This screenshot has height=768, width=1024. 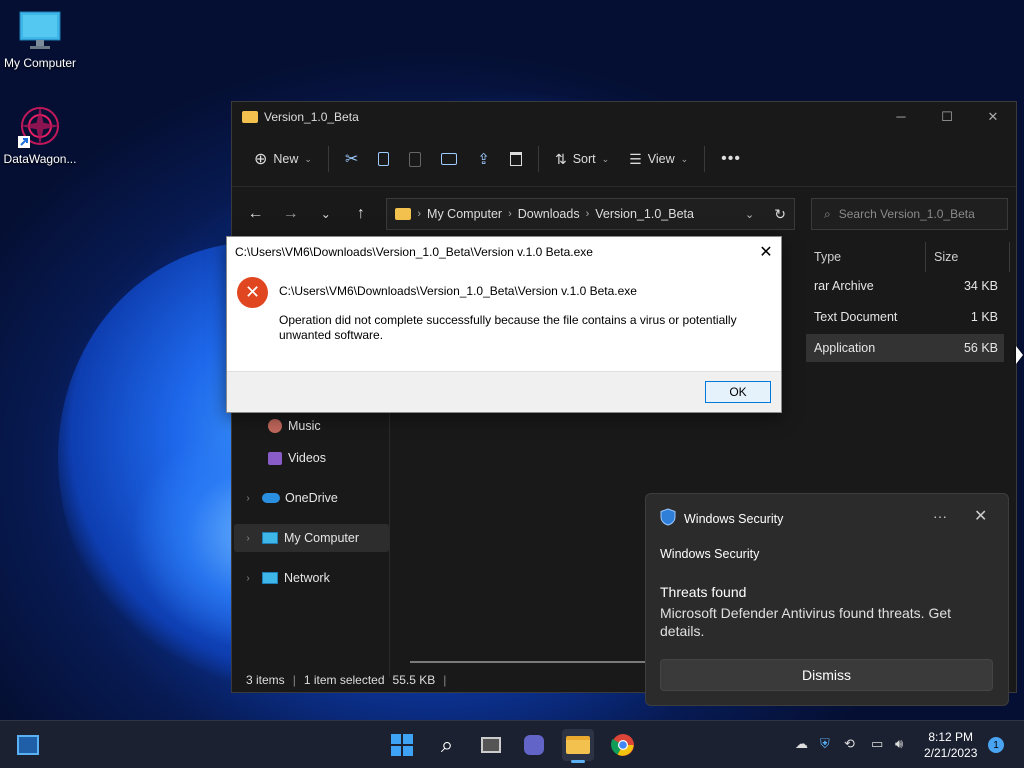 What do you see at coordinates (734, 518) in the screenshot?
I see `toast-app-name: Windows Security` at bounding box center [734, 518].